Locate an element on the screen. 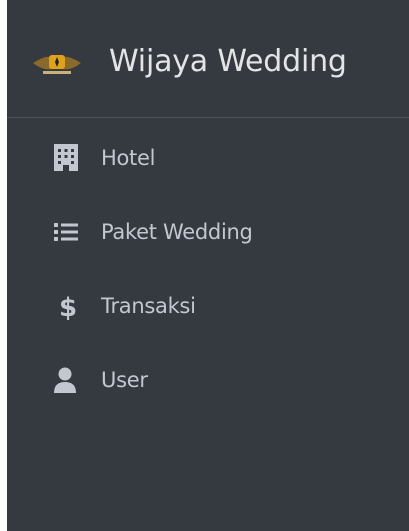 This screenshot has width=409, height=531. brand-name: Wijaya Wedding is located at coordinates (228, 61).